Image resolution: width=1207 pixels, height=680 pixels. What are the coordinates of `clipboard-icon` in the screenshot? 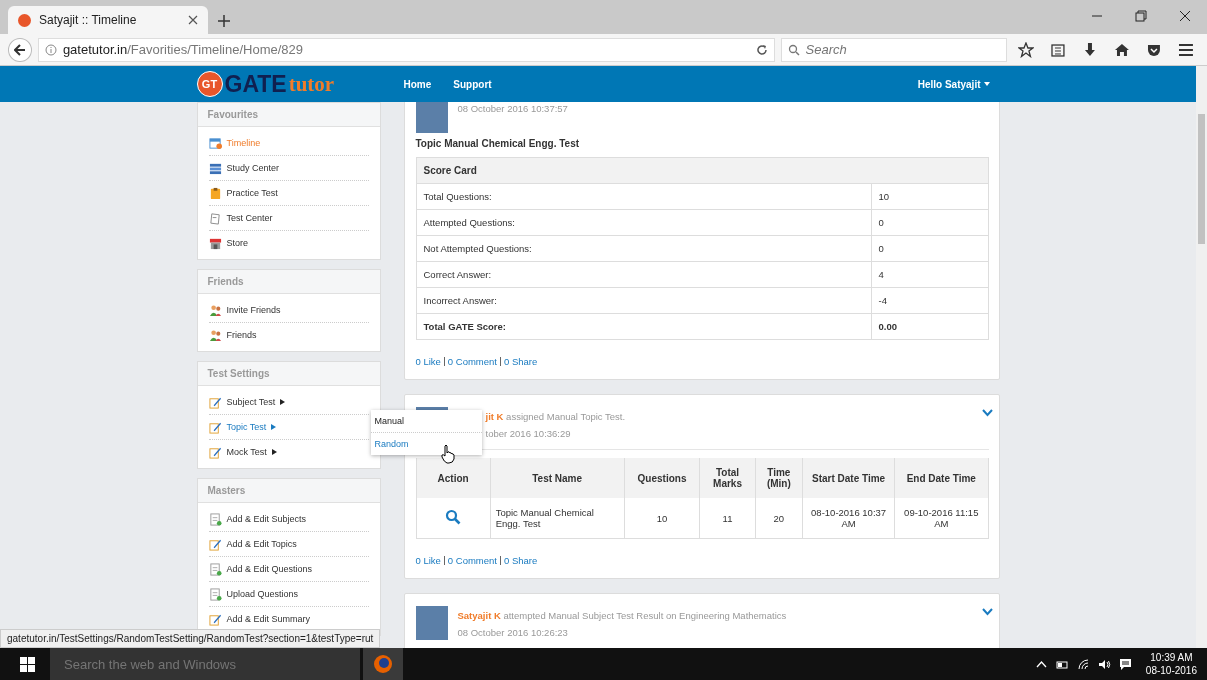 It's located at (215, 193).